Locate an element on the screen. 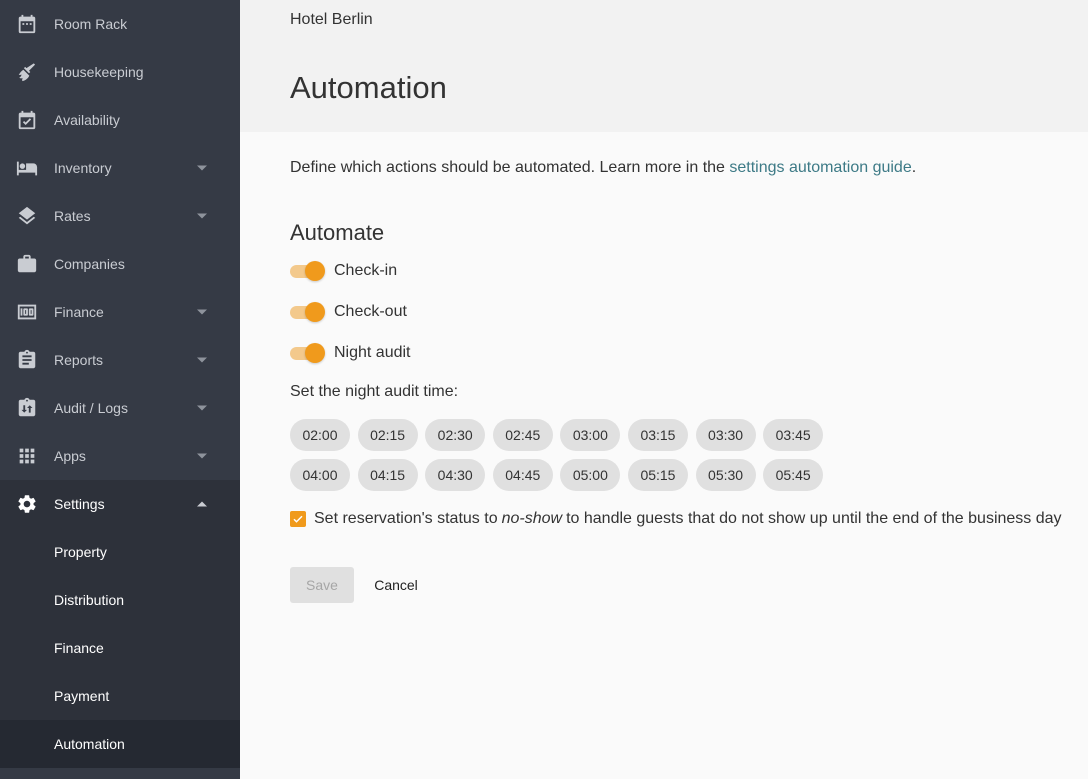  checkout-toggle-row: Check-out is located at coordinates (348, 312).